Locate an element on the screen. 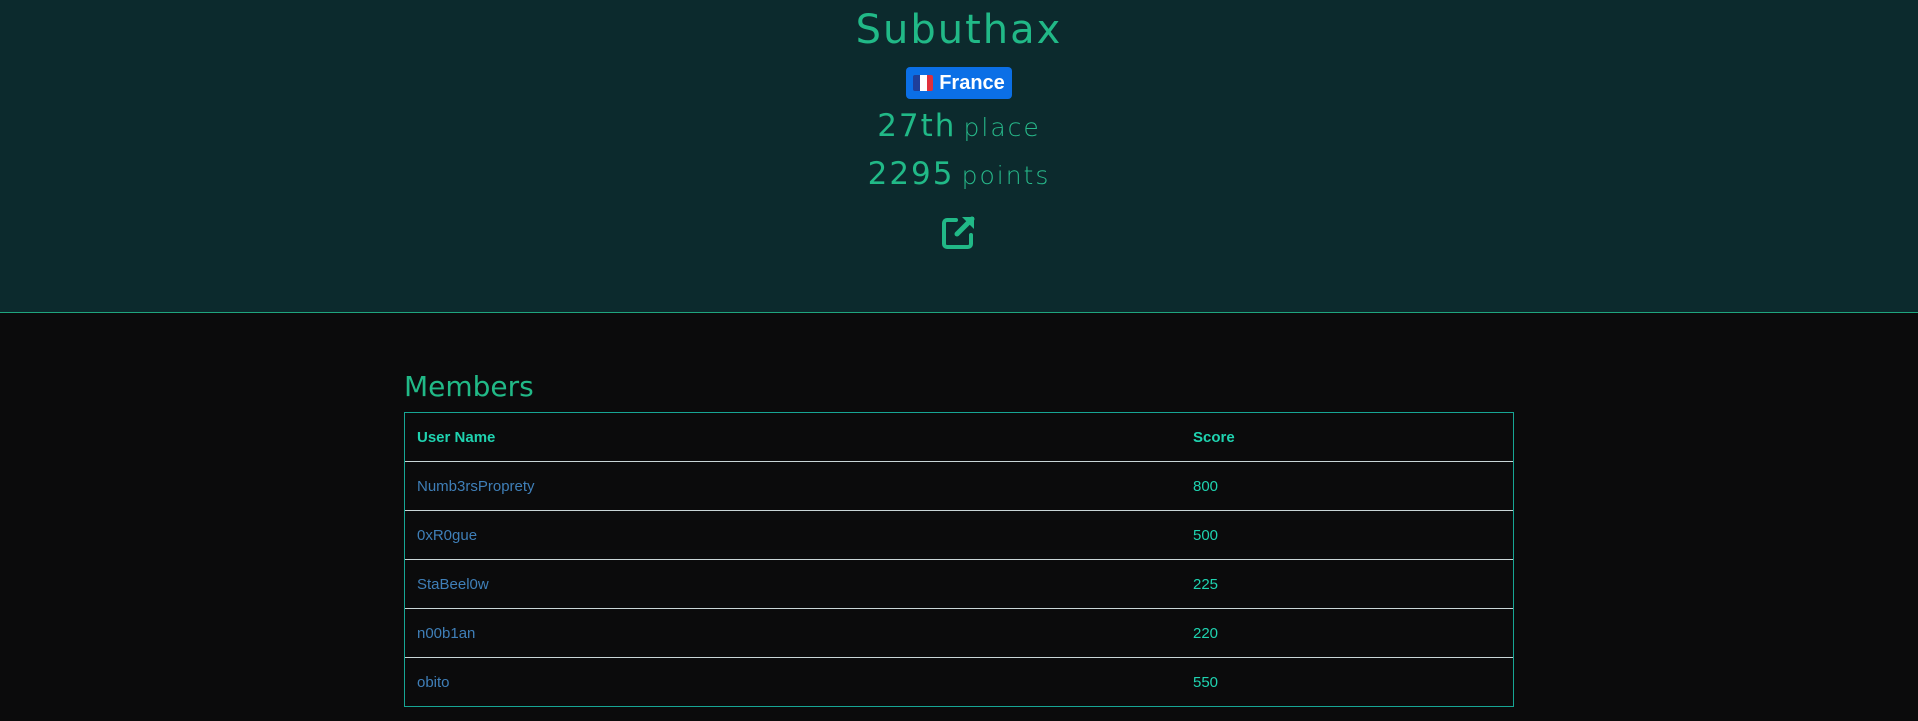 Image resolution: width=1918 pixels, height=721 pixels. country-badge: France is located at coordinates (959, 83).